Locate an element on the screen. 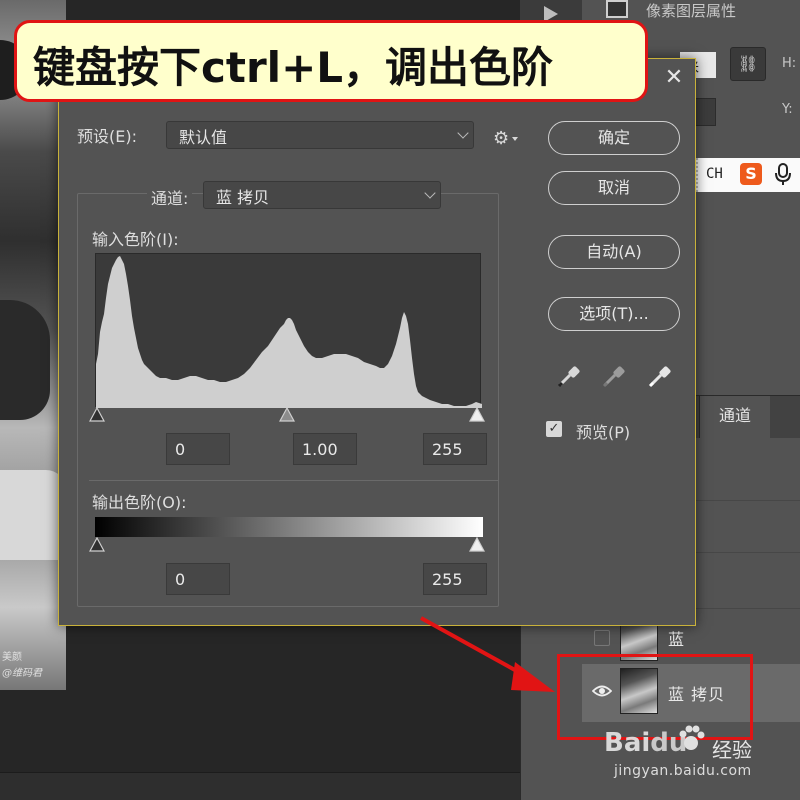 Image resolution: width=800 pixels, height=800 pixels. h-label: H: is located at coordinates (789, 63).